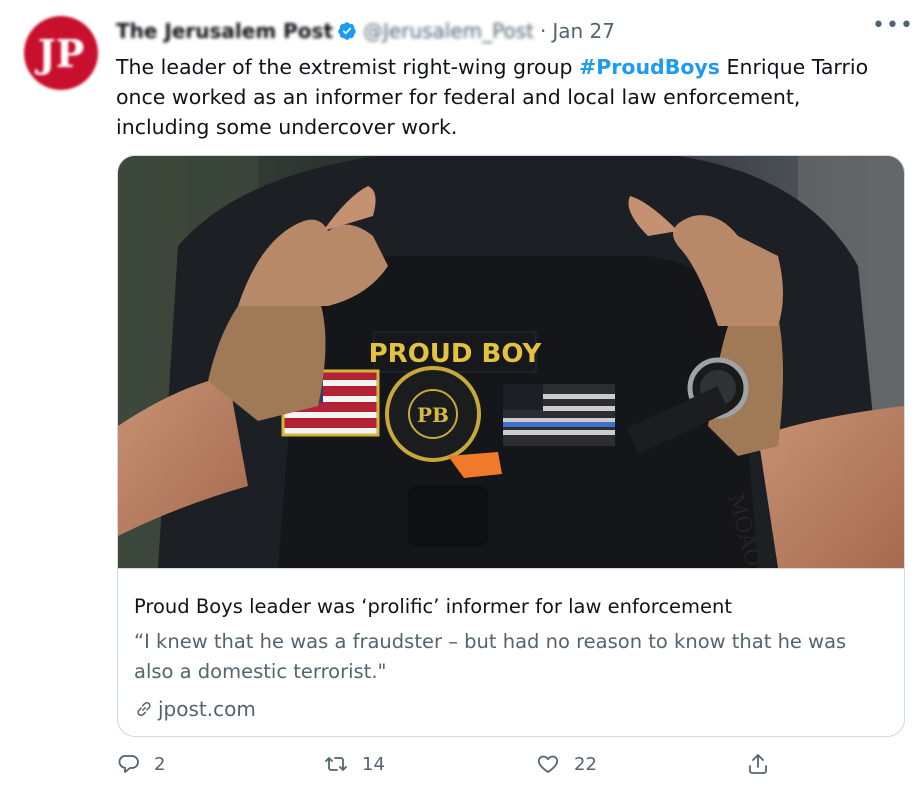  Describe the element at coordinates (506, 769) in the screenshot. I see `tweet-actions: 2 14 22` at that location.